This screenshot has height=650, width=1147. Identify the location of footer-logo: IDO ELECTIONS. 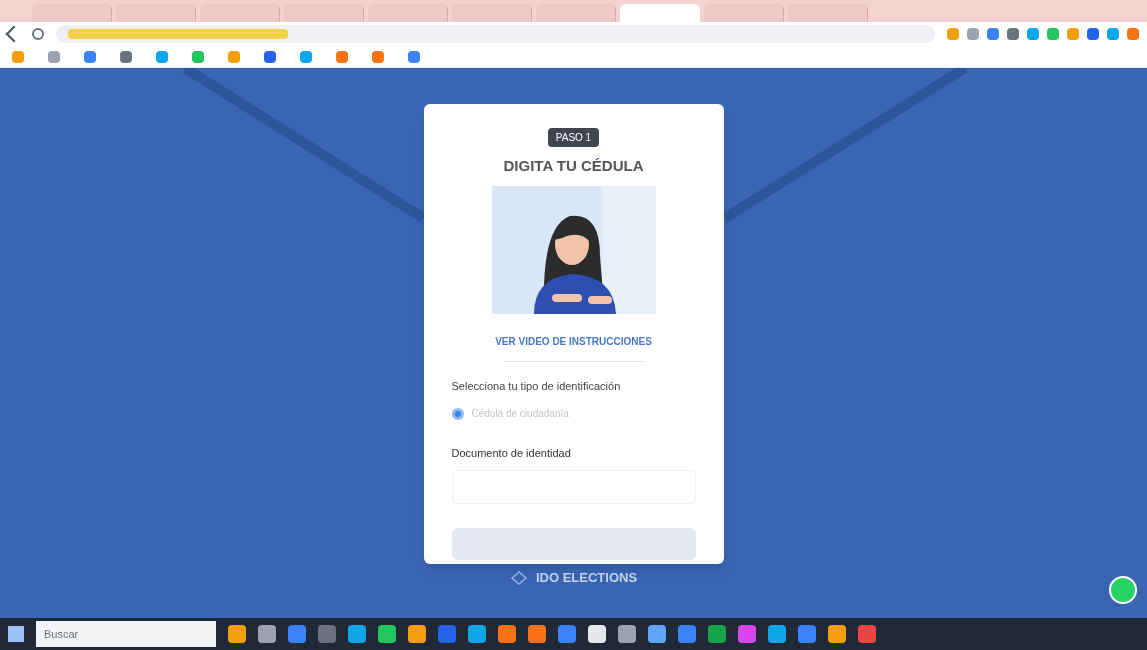
(586, 578).